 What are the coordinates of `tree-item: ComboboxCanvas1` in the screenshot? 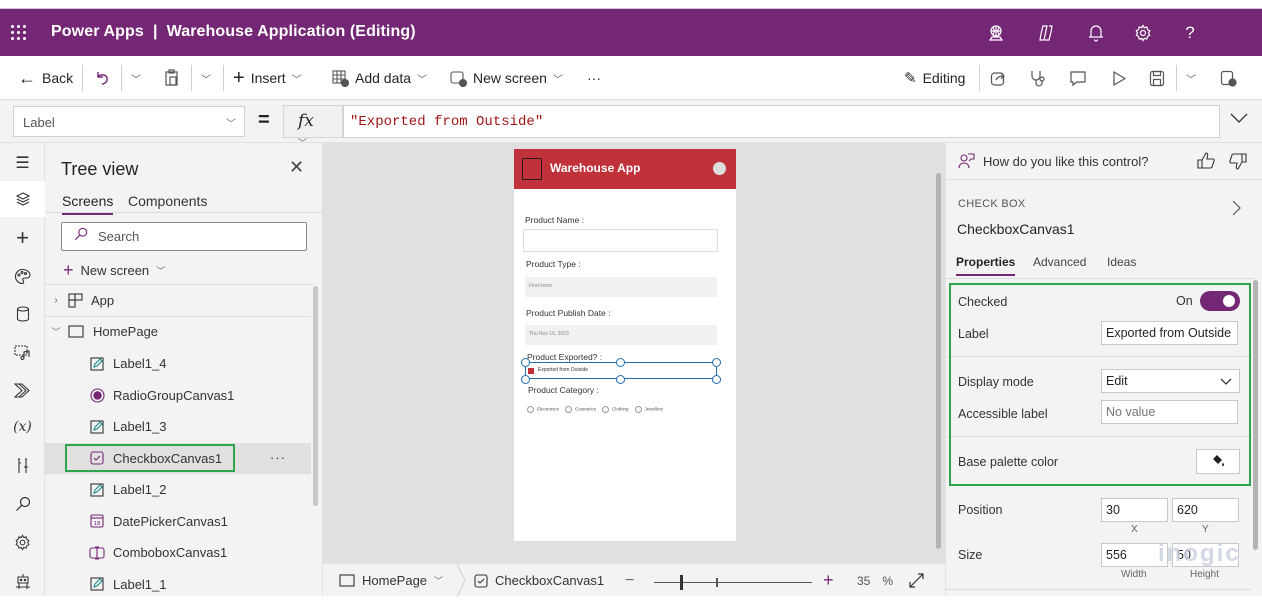 It's located at (178, 552).